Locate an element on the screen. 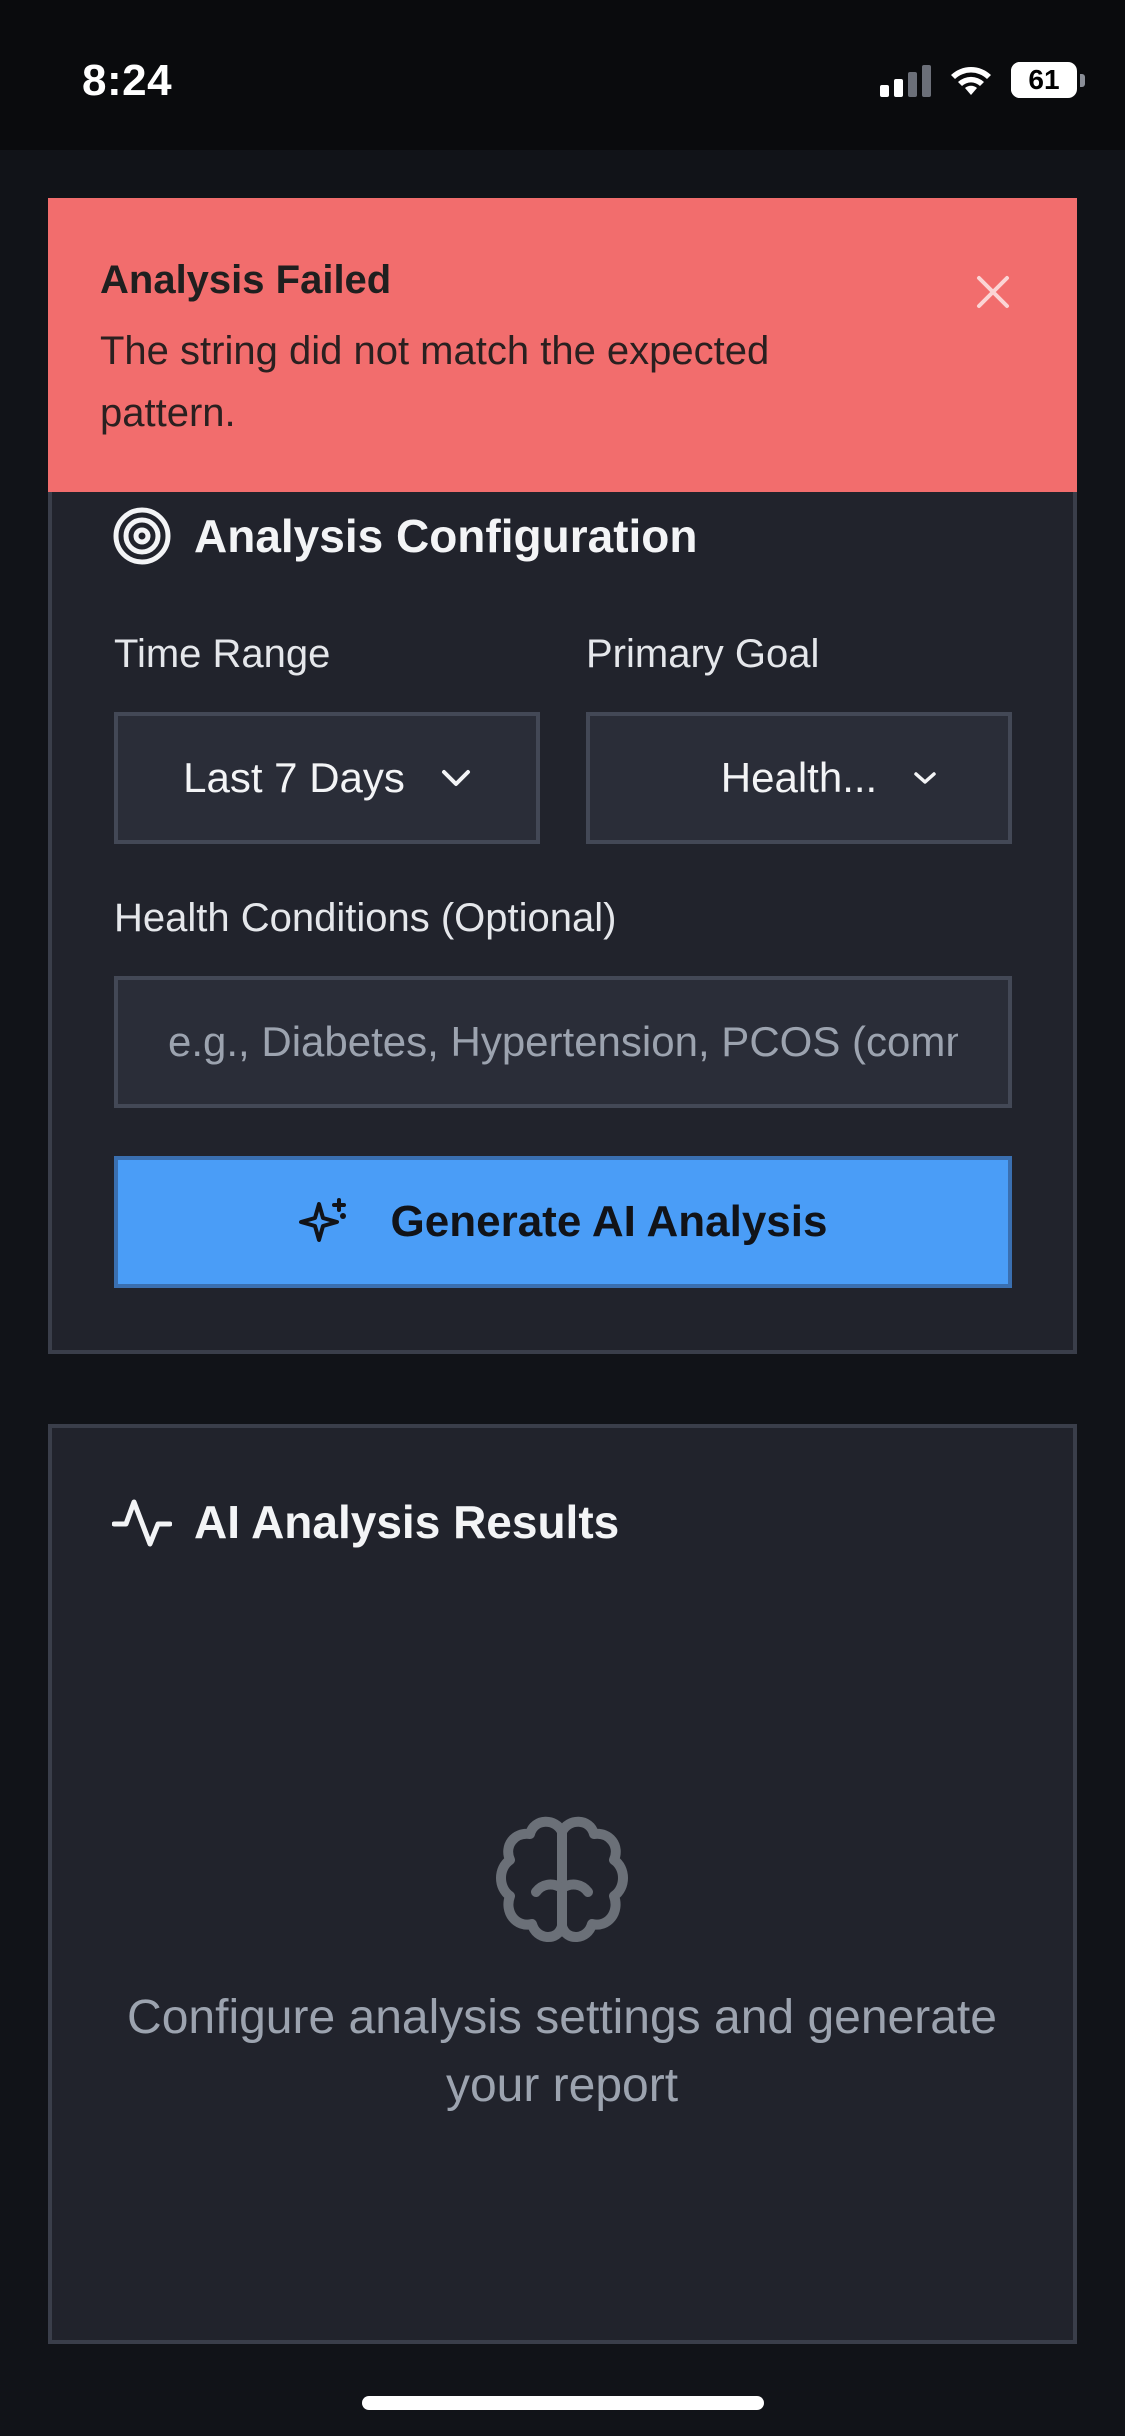 The height and width of the screenshot is (2436, 1125). config-header: Analysis Configuration is located at coordinates (404, 536).